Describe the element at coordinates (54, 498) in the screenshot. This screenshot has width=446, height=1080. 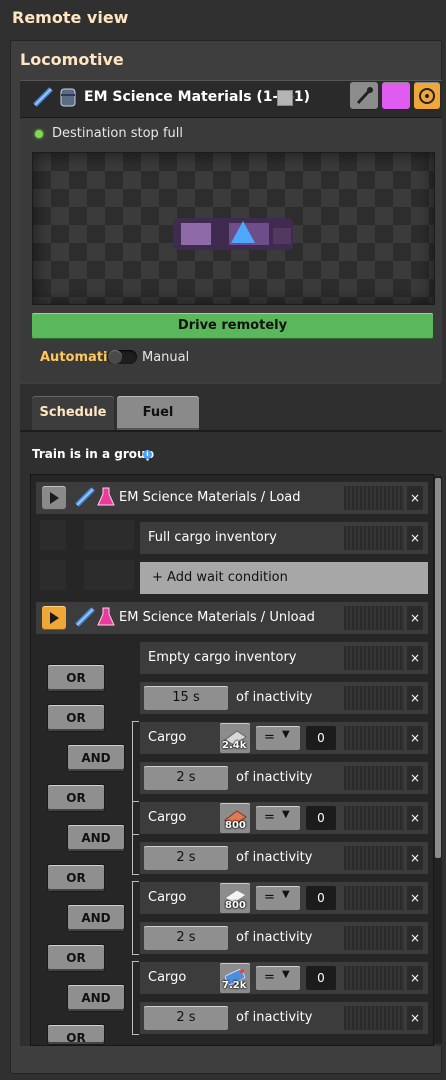
I see `go-to-stop-button-load` at that location.